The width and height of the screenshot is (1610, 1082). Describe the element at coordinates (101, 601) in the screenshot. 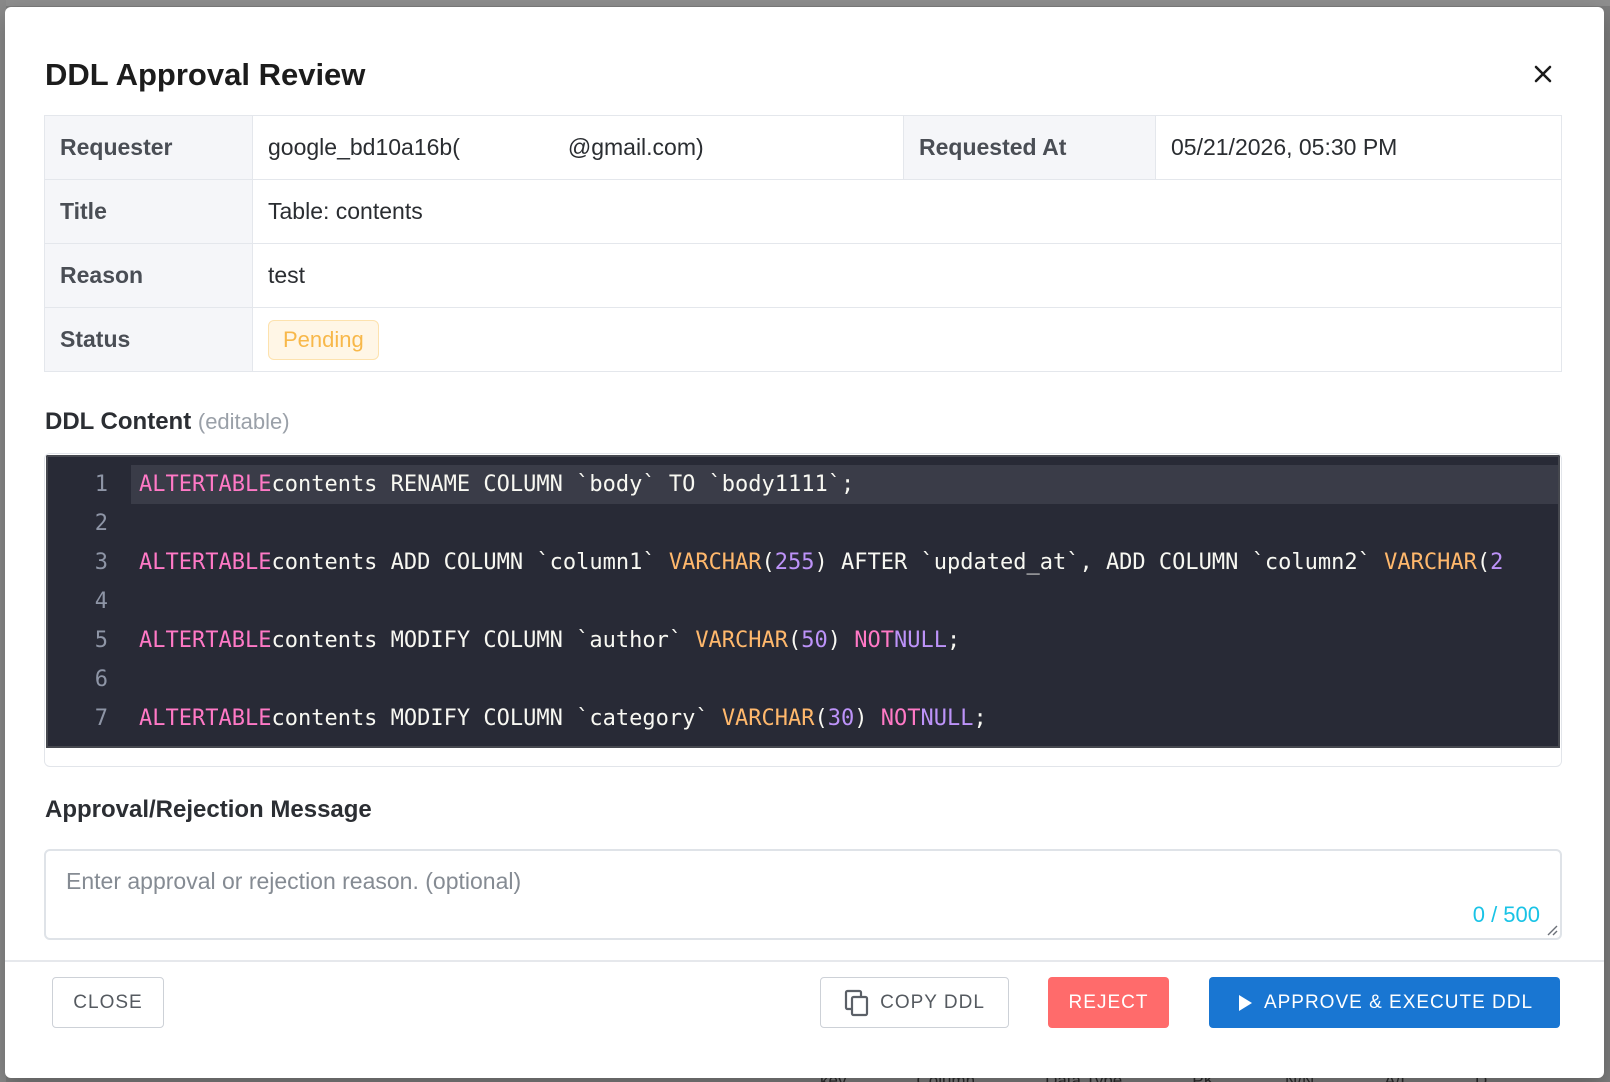

I see `line-number: 4` at that location.